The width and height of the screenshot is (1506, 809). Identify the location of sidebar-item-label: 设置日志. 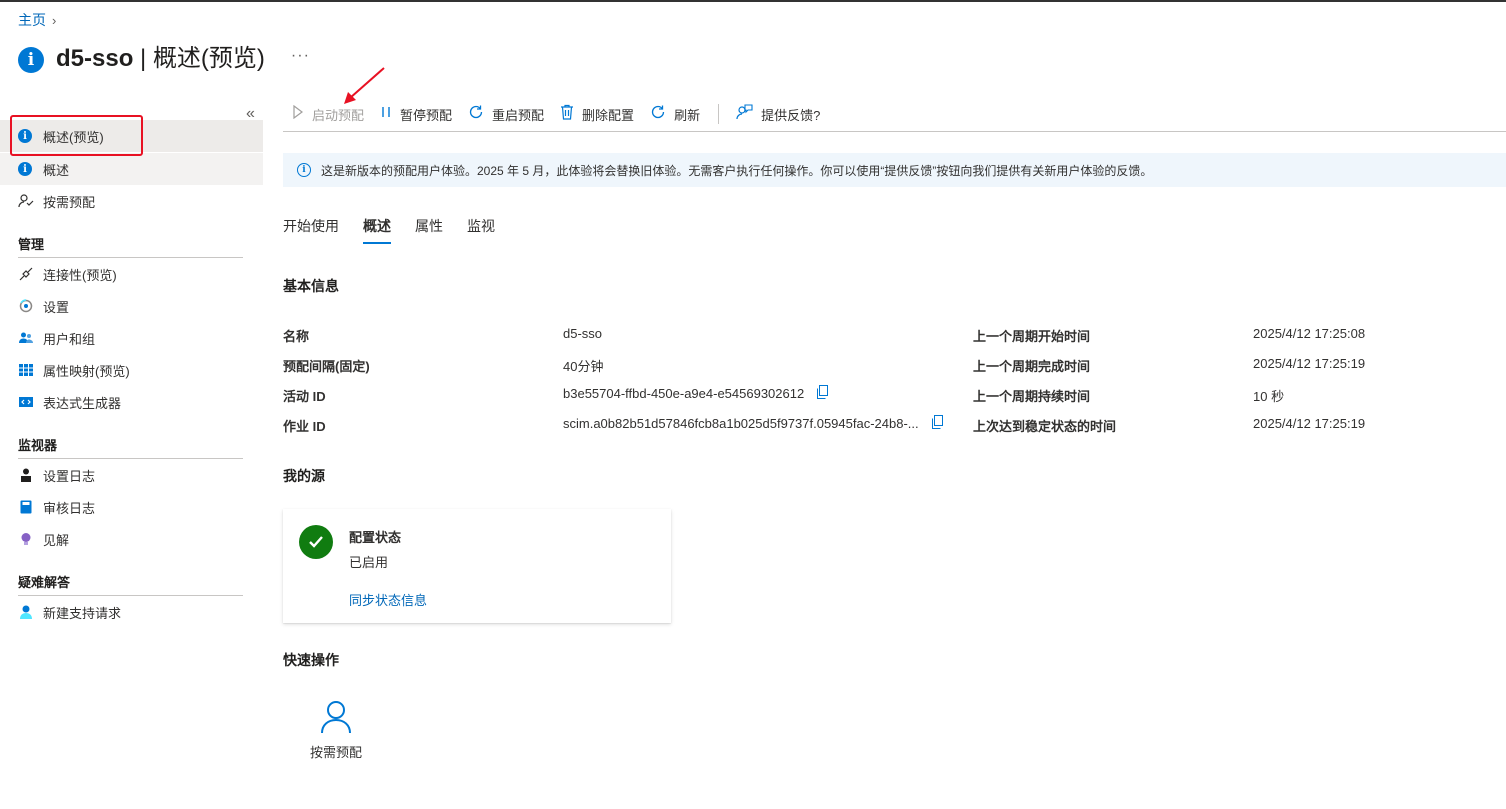
(69, 476).